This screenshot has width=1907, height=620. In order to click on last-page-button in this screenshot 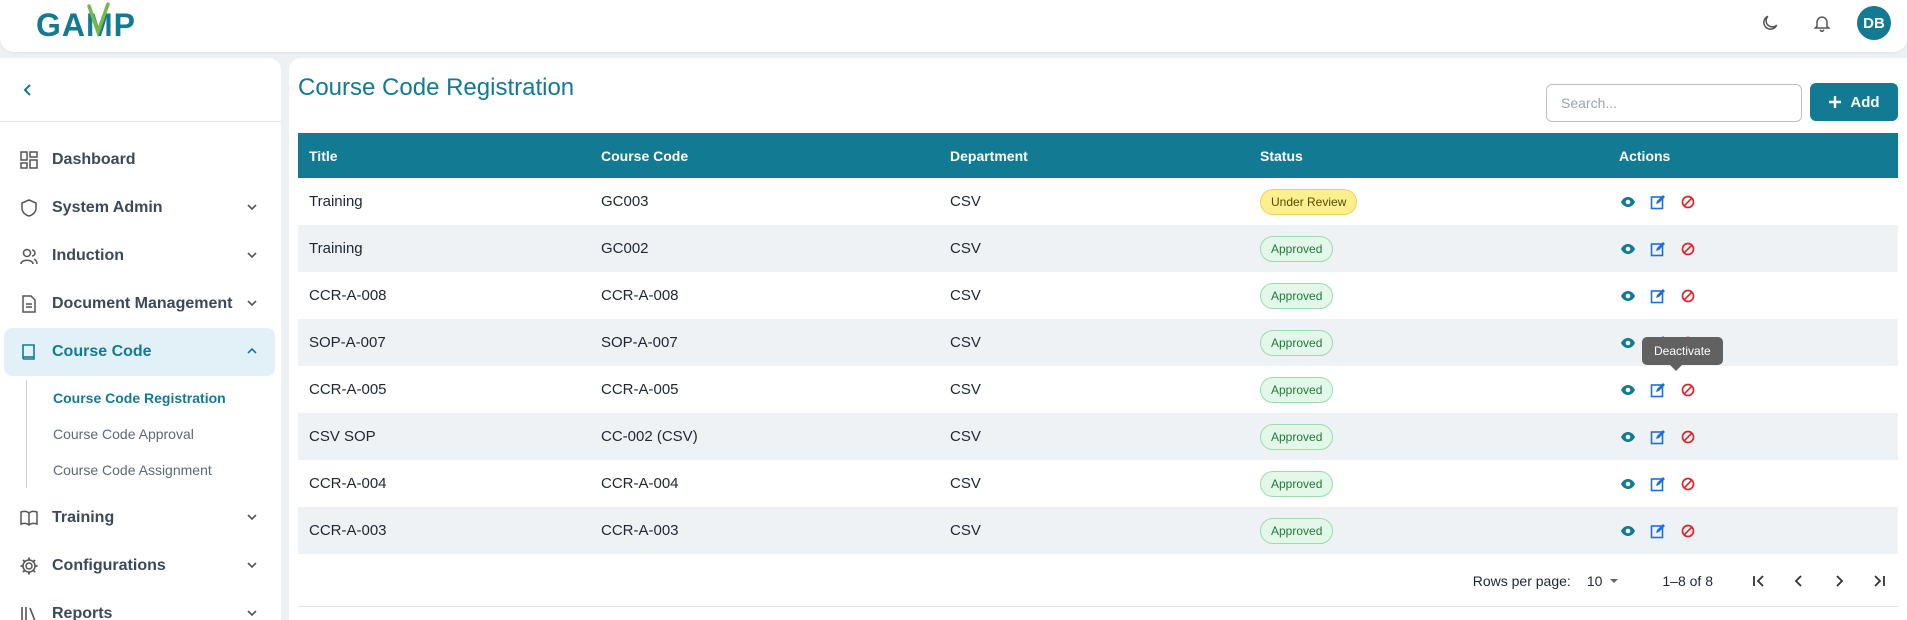, I will do `click(1879, 581)`.